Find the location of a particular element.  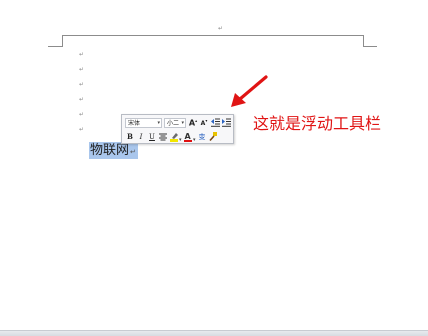

header-paragraph-mark: ↵ is located at coordinates (221, 28).